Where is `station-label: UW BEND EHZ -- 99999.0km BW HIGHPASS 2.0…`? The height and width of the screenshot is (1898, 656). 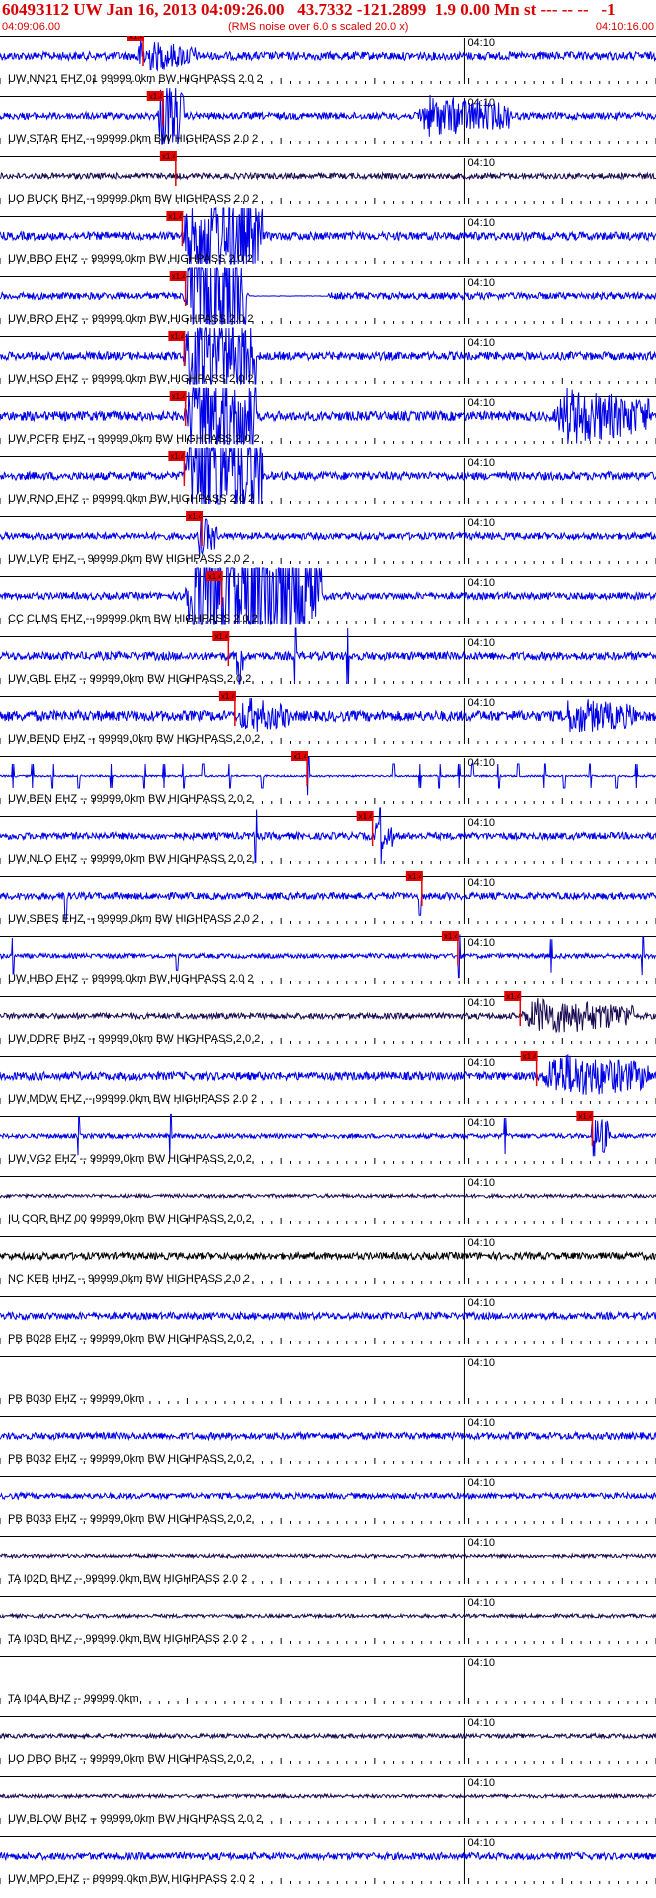
station-label: UW BEND EHZ -- 99999.0km BW HIGHPASS 2.0… is located at coordinates (134, 739).